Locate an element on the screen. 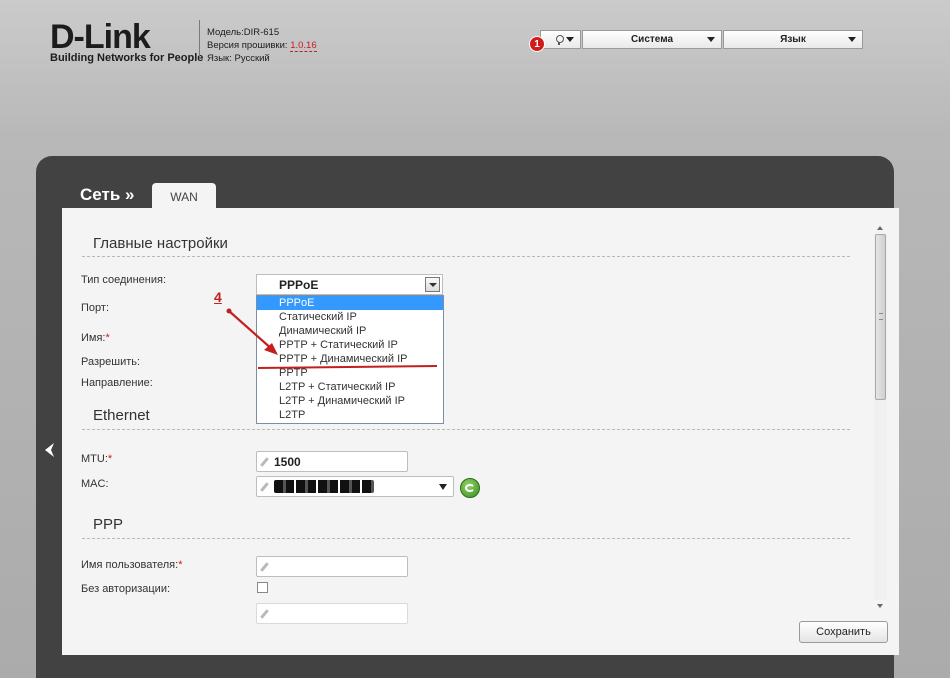  dropdown-arrow-icon is located at coordinates (432, 284).